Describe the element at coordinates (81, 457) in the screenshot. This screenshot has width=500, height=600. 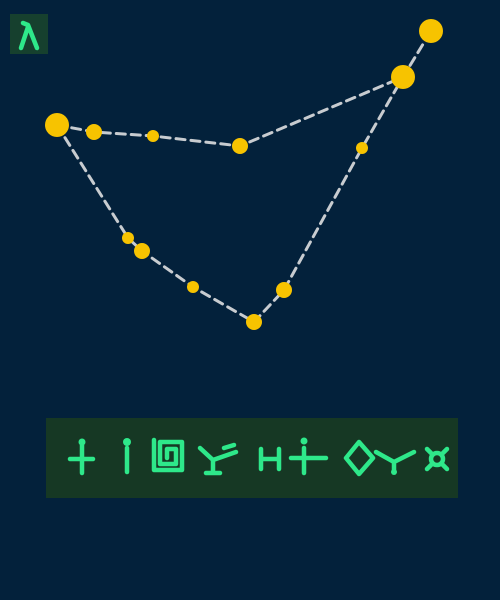
I see `cross-glyph-icon` at that location.